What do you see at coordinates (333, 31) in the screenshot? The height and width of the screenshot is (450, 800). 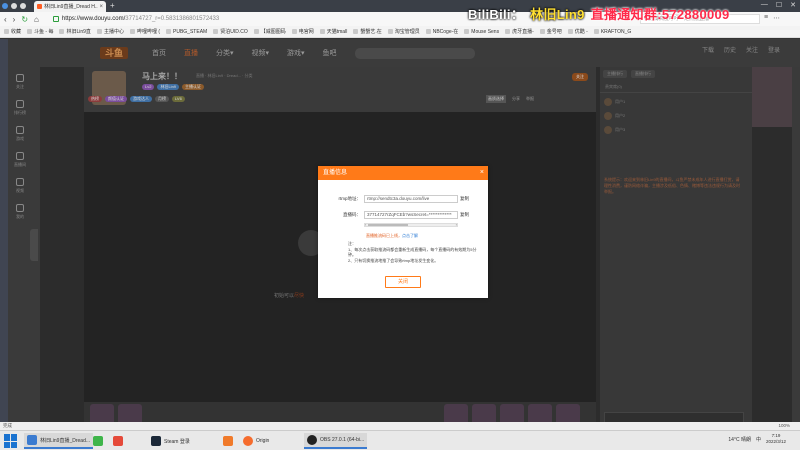 I see `bookmark-item: 天猫tmall` at bounding box center [333, 31].